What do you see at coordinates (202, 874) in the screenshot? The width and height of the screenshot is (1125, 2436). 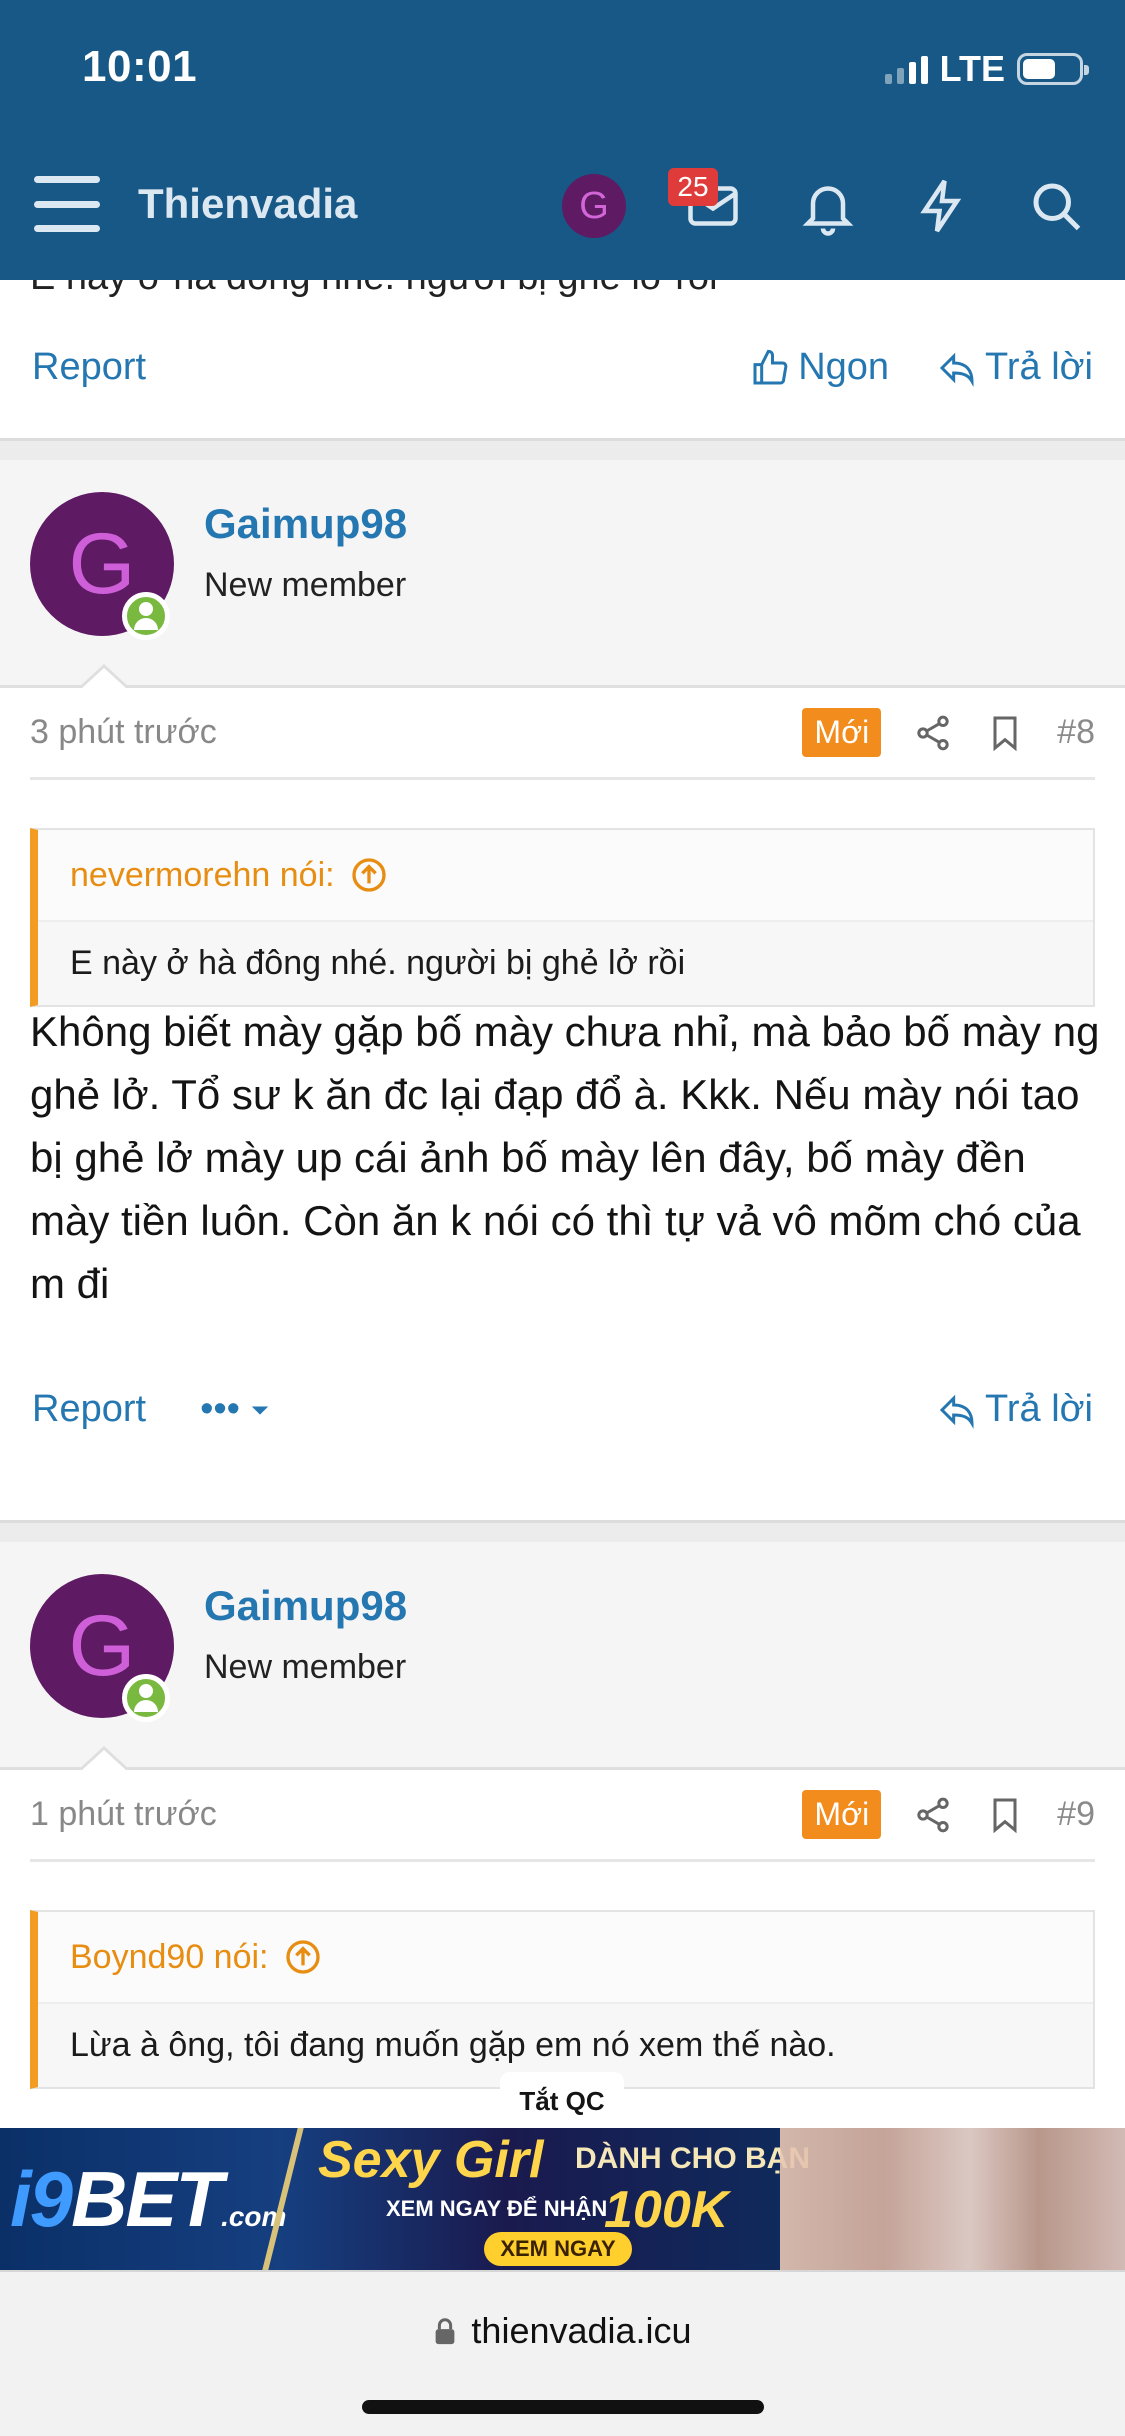 I see `quote-author: nevermorehn nói:` at bounding box center [202, 874].